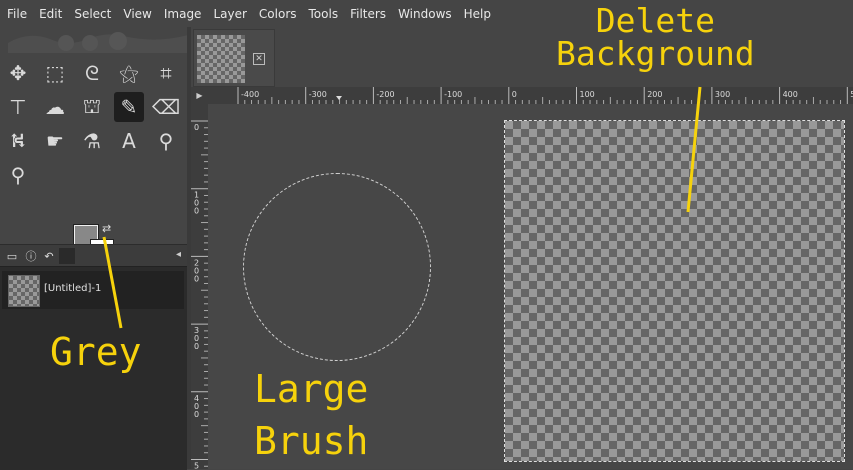 This screenshot has width=853, height=470. What do you see at coordinates (694, 149) in the screenshot?
I see `delete-background-pointer` at bounding box center [694, 149].